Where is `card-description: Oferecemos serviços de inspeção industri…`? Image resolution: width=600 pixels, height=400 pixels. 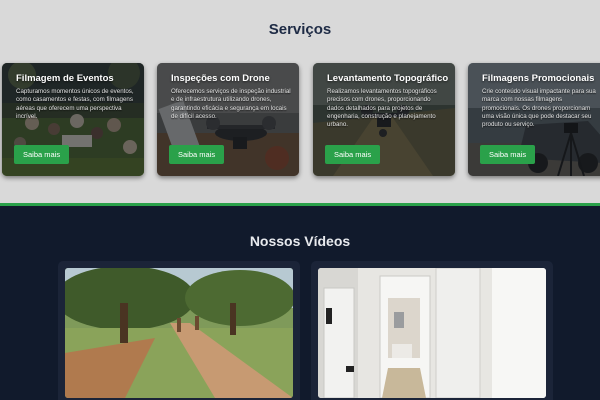 card-description: Oferecemos serviços de inspeção industri… is located at coordinates (231, 104).